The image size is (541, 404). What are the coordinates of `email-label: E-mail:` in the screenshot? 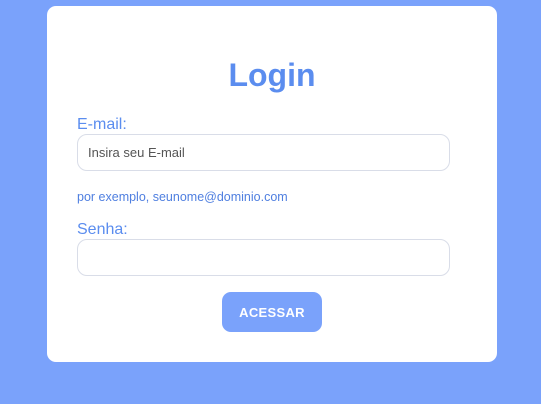 It's located at (102, 124).